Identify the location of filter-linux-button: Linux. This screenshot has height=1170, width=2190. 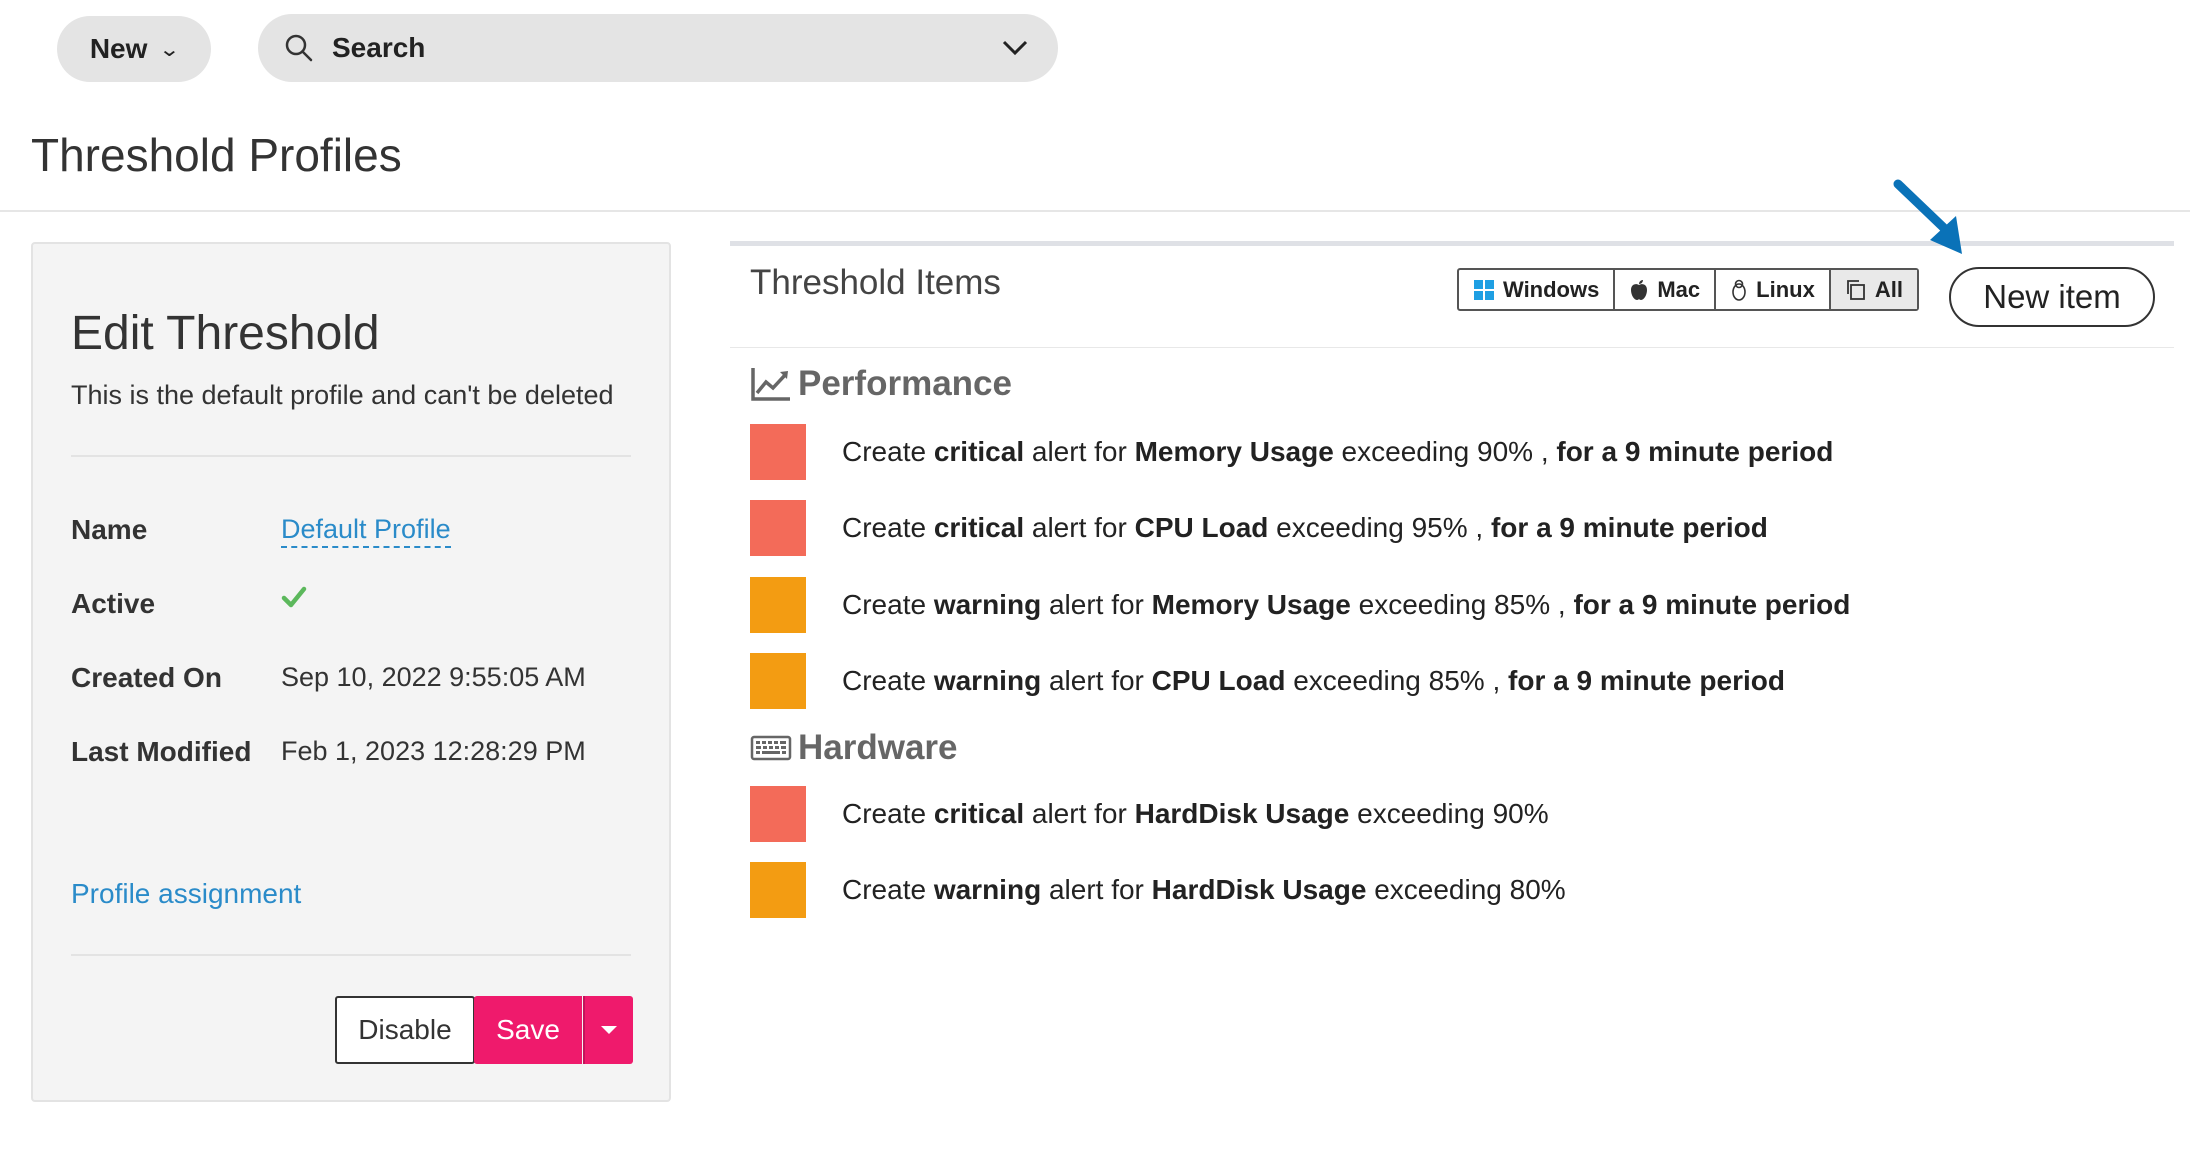
(1773, 289).